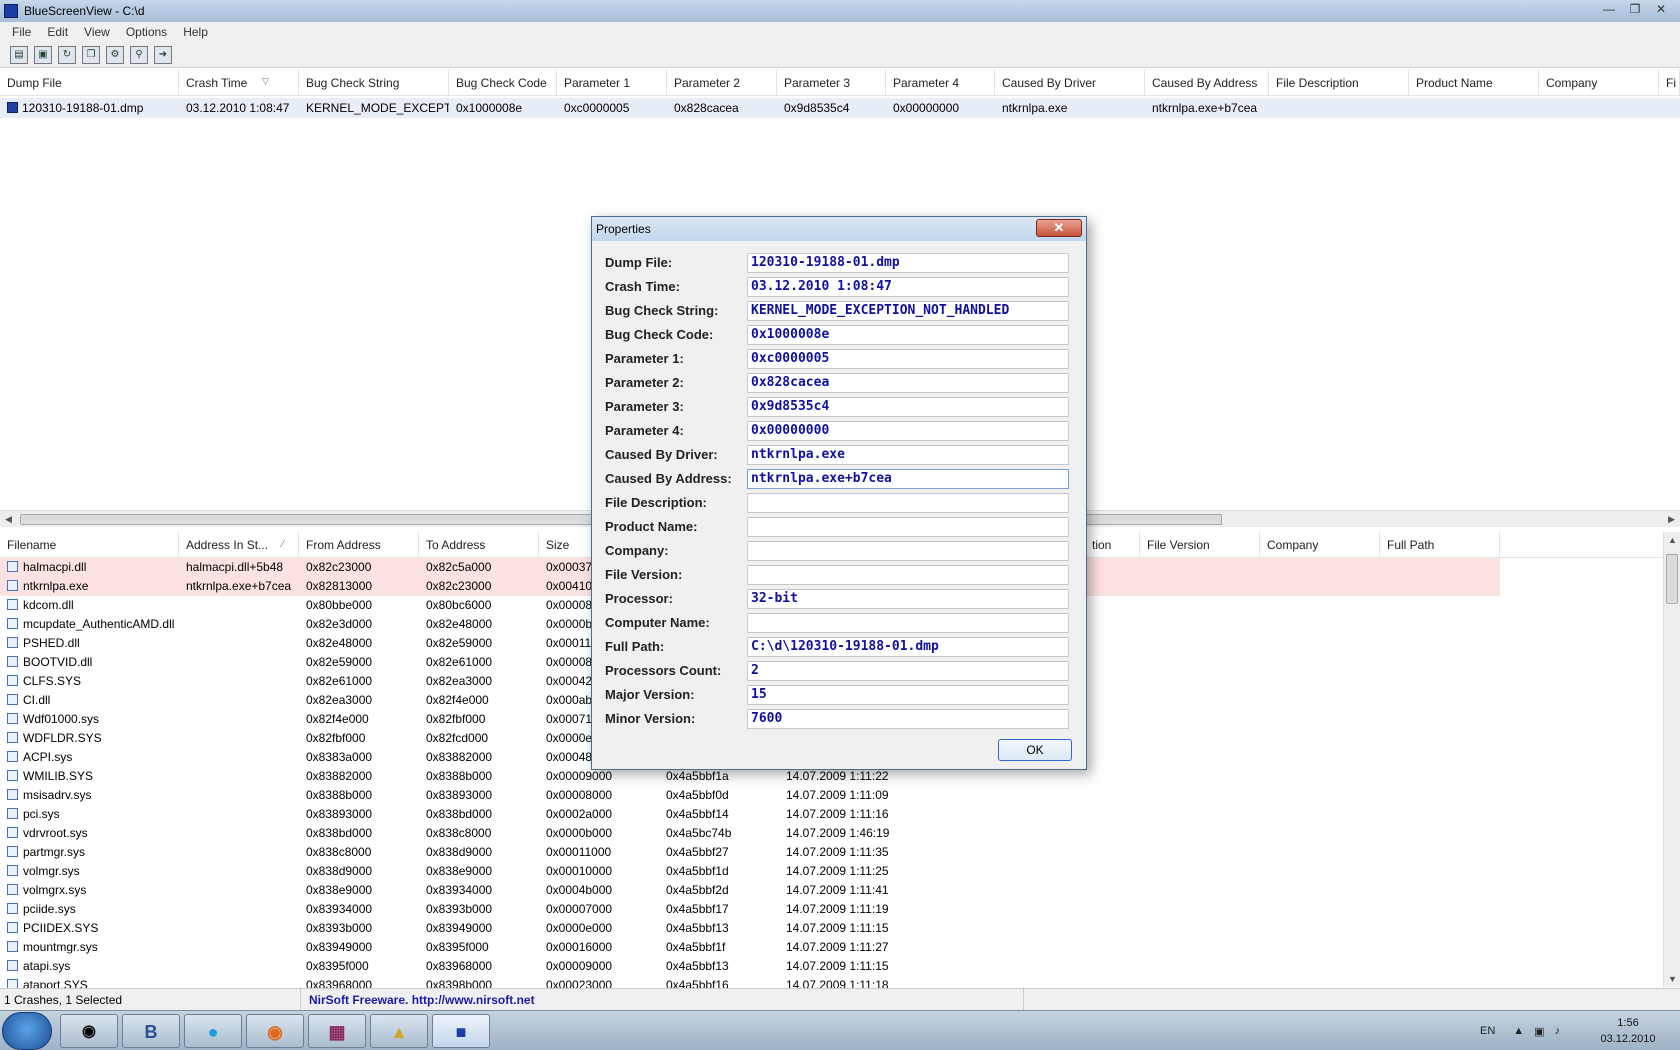 The height and width of the screenshot is (1050, 1680). Describe the element at coordinates (908, 719) in the screenshot. I see `property-value-field: 7600` at that location.